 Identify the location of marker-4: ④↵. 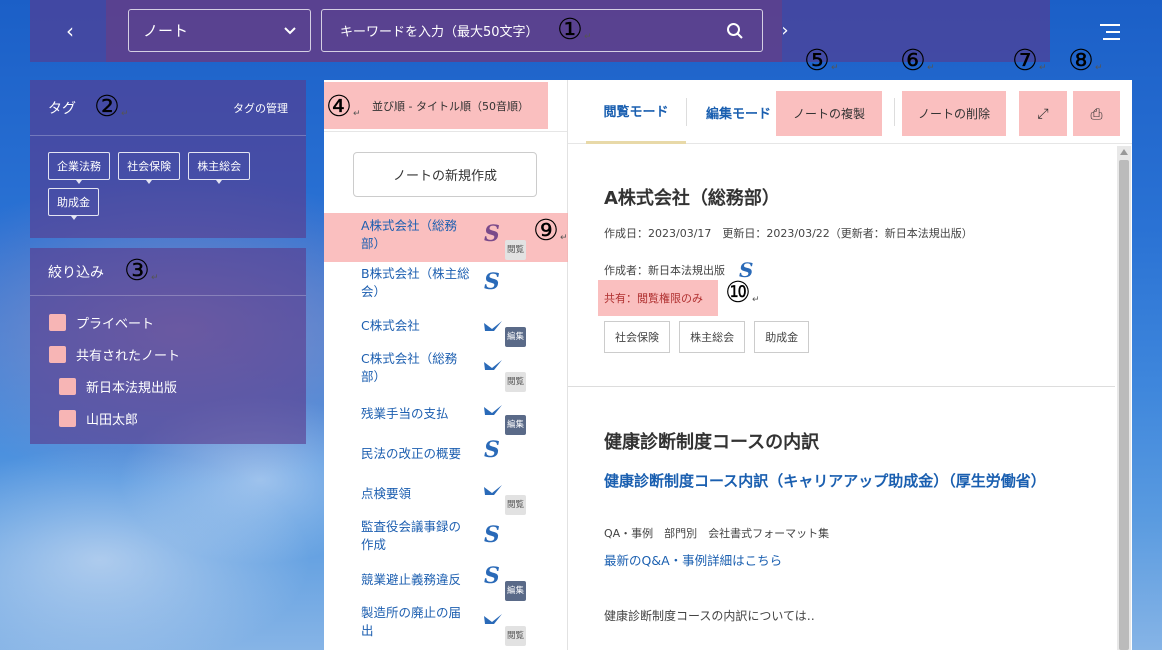
(343, 106).